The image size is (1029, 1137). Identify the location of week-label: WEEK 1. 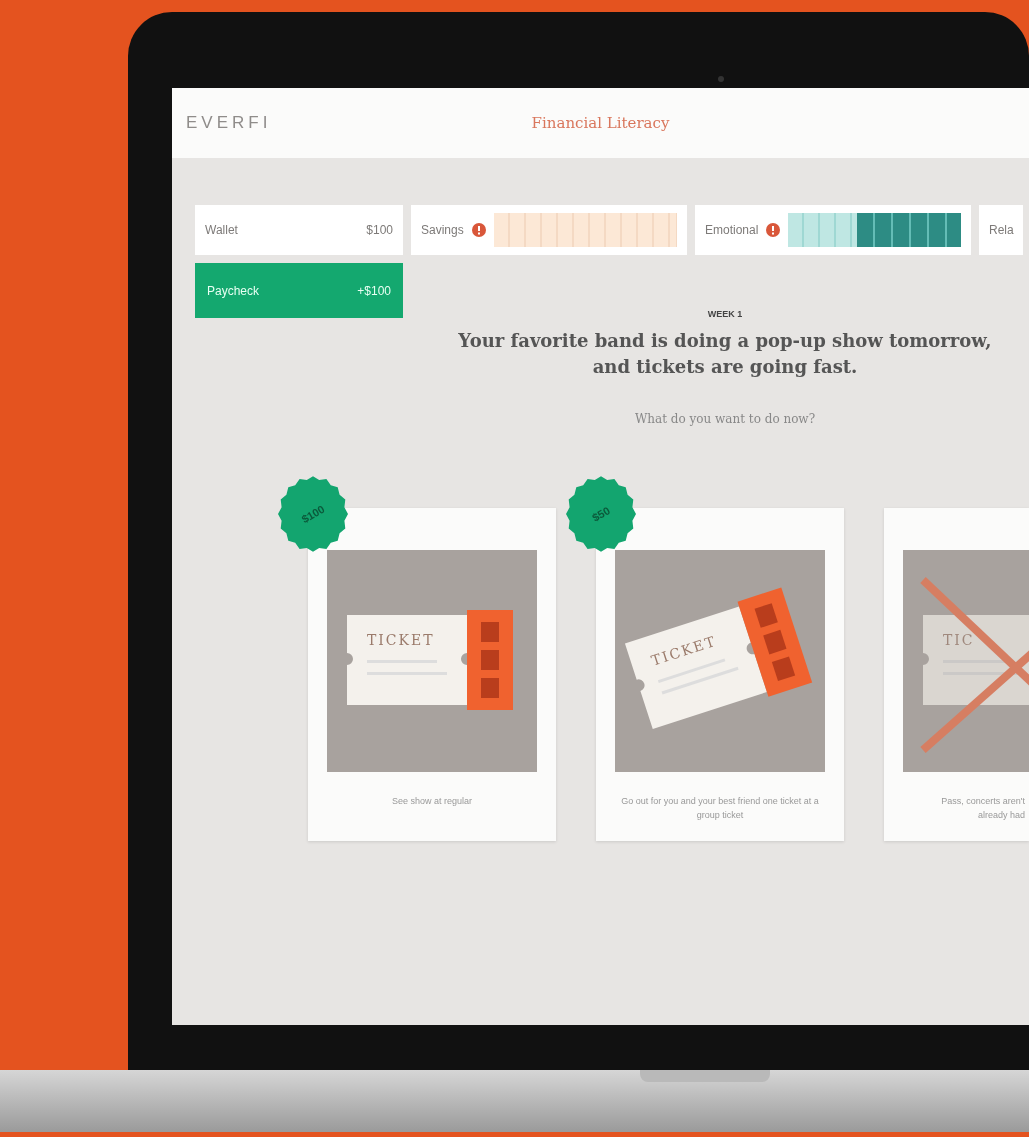
(725, 314).